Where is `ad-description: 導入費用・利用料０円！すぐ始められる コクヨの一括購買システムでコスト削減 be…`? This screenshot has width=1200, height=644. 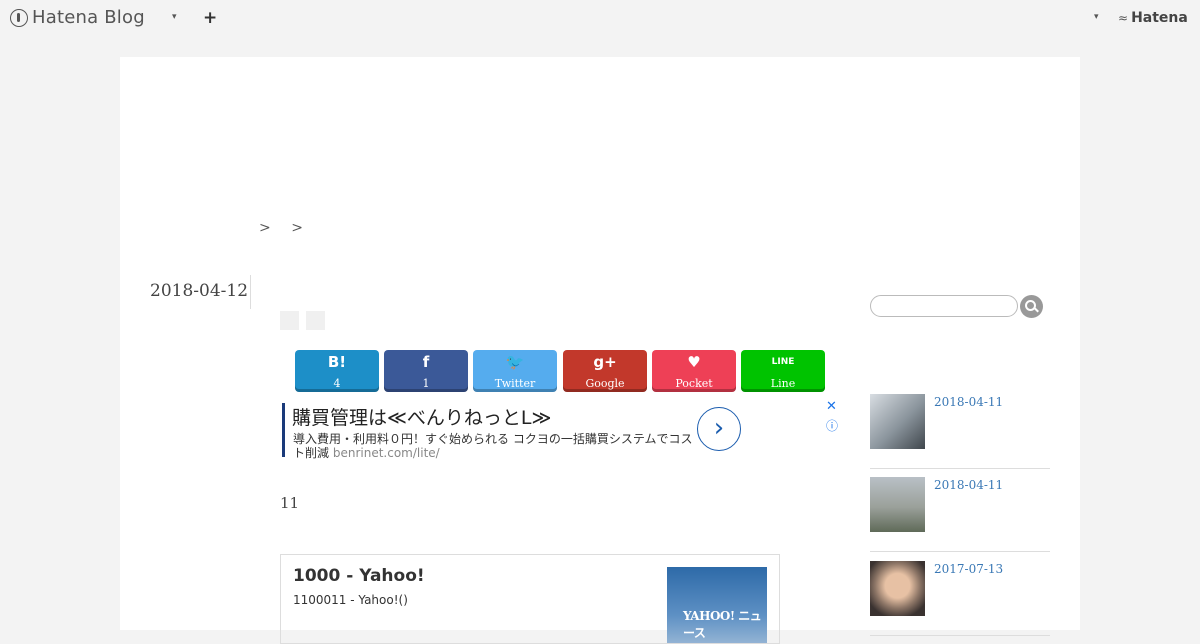 ad-description: 導入費用・利用料０円！すぐ始められる コクヨの一括購買システムでコスト削減 be… is located at coordinates (495, 446).